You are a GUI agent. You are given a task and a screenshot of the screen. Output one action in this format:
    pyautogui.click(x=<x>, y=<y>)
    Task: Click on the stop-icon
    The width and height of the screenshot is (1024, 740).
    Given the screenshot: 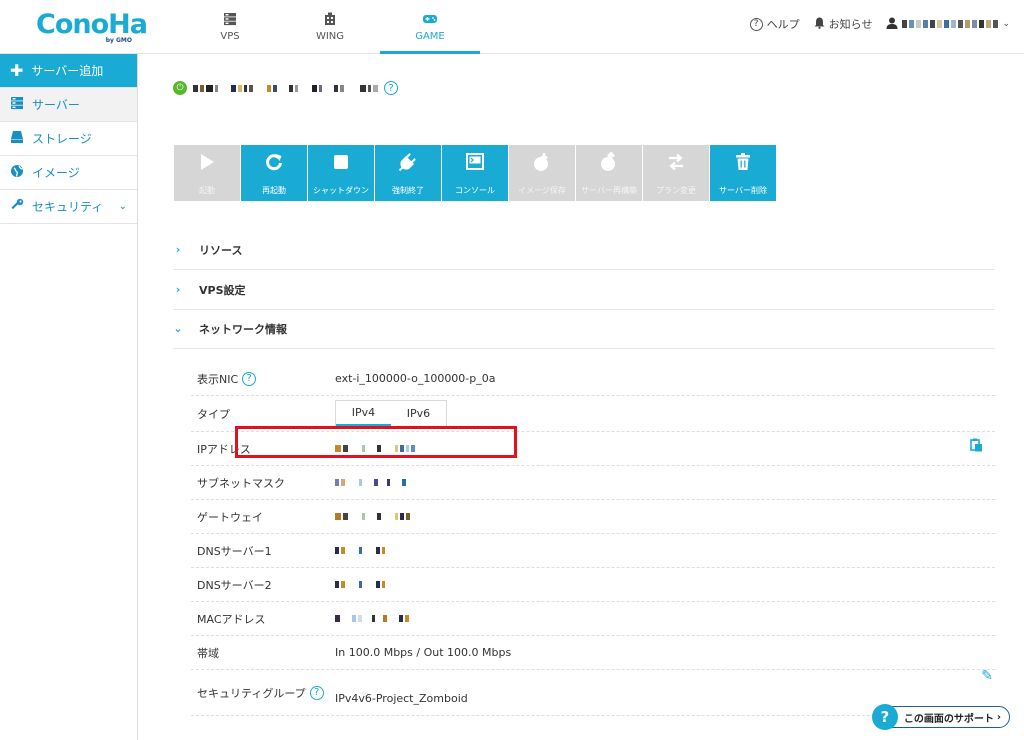 What is the action you would take?
    pyautogui.click(x=341, y=162)
    